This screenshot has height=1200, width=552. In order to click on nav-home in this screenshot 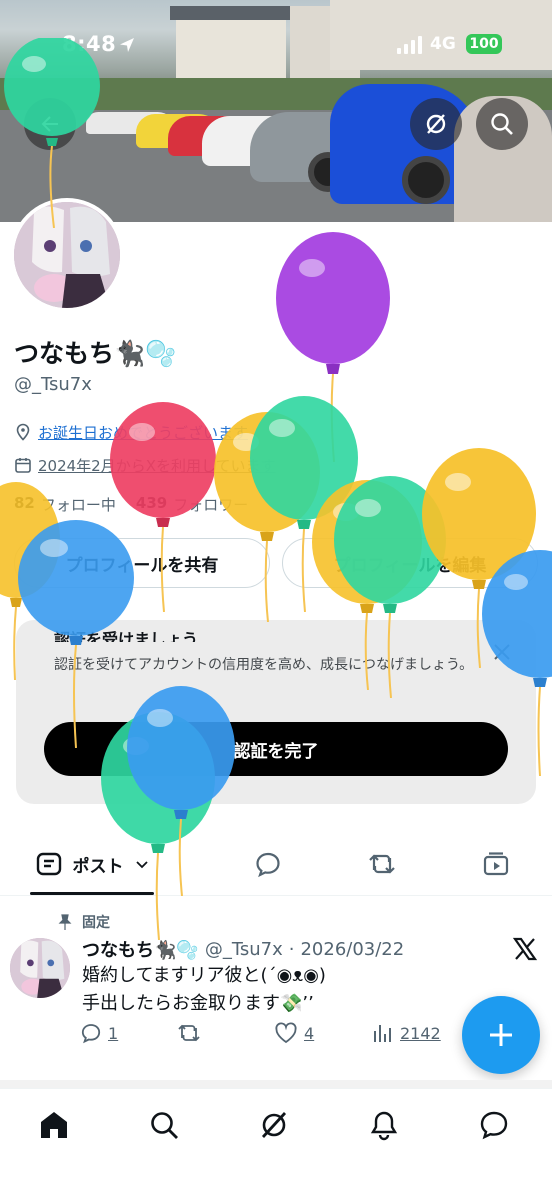, I will do `click(54, 1125)`.